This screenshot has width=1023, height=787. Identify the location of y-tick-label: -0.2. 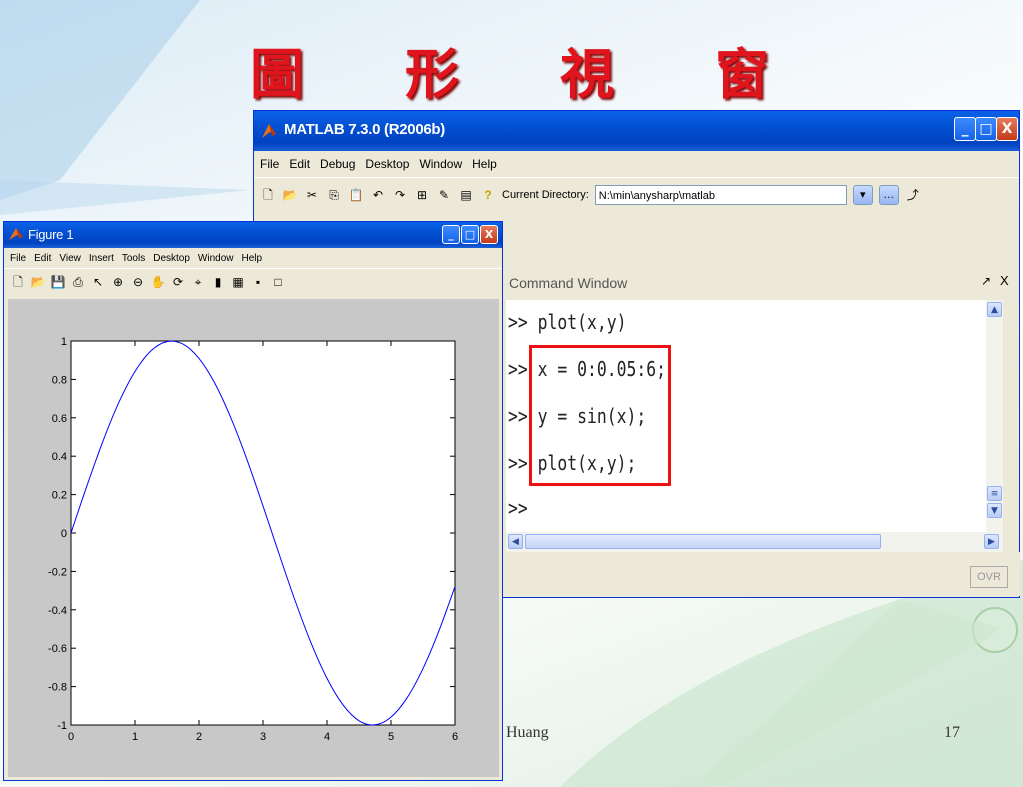
(57, 572).